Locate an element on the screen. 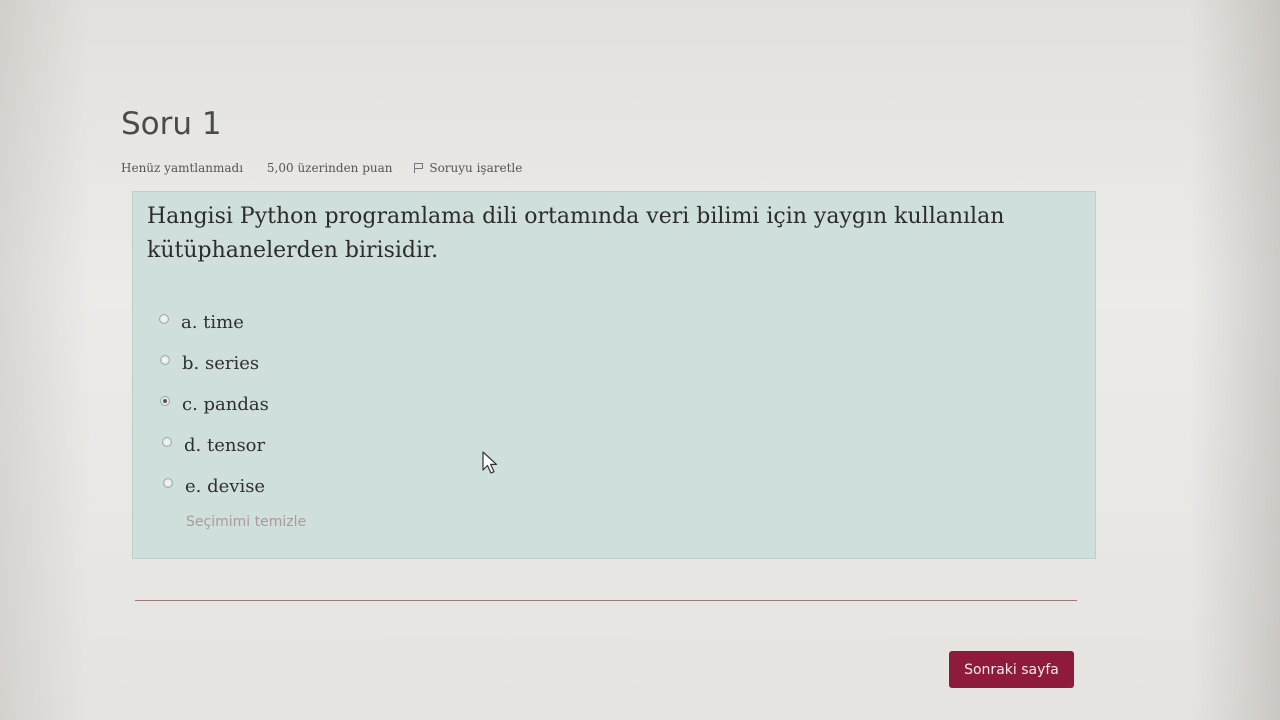 The image size is (1280, 720). question-status: Henüz yamtlanmadı is located at coordinates (182, 168).